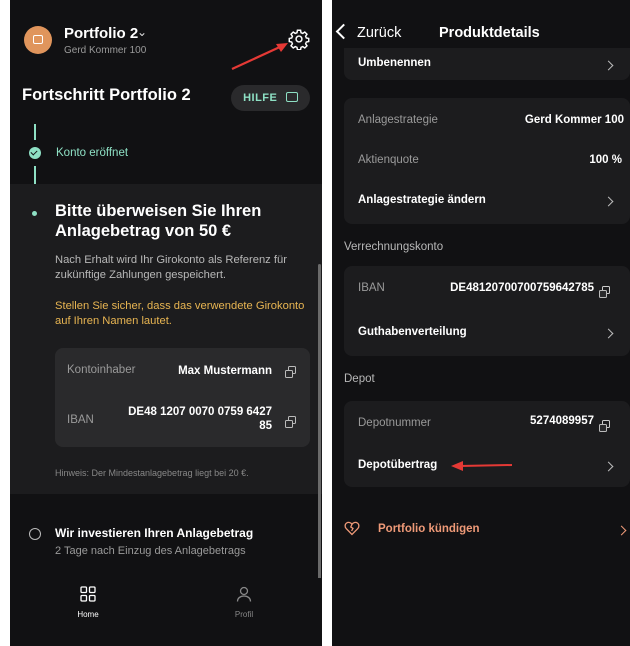 This screenshot has height=646, width=630. Describe the element at coordinates (35, 132) in the screenshot. I see `timeline-line` at that location.